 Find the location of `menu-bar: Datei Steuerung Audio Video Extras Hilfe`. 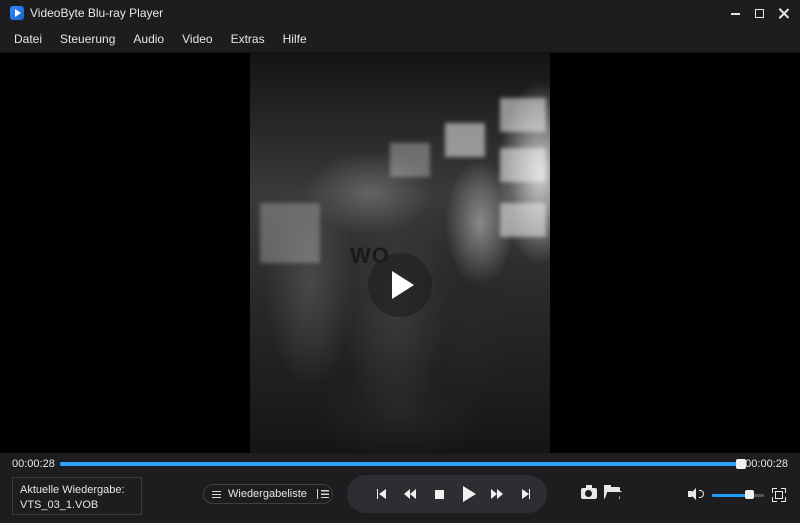

menu-bar: Datei Steuerung Audio Video Extras Hilfe is located at coordinates (400, 39).